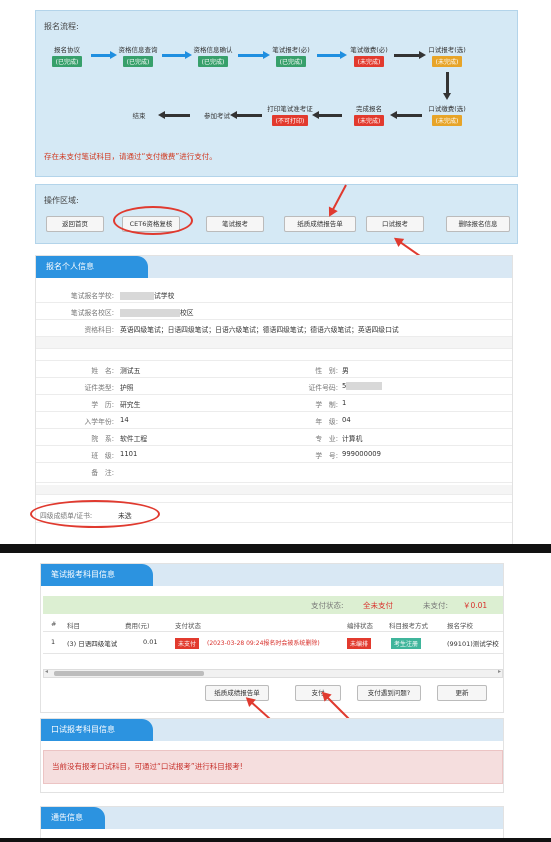  Describe the element at coordinates (61, 26) in the screenshot. I see `flow-title: 报名流程:` at that location.